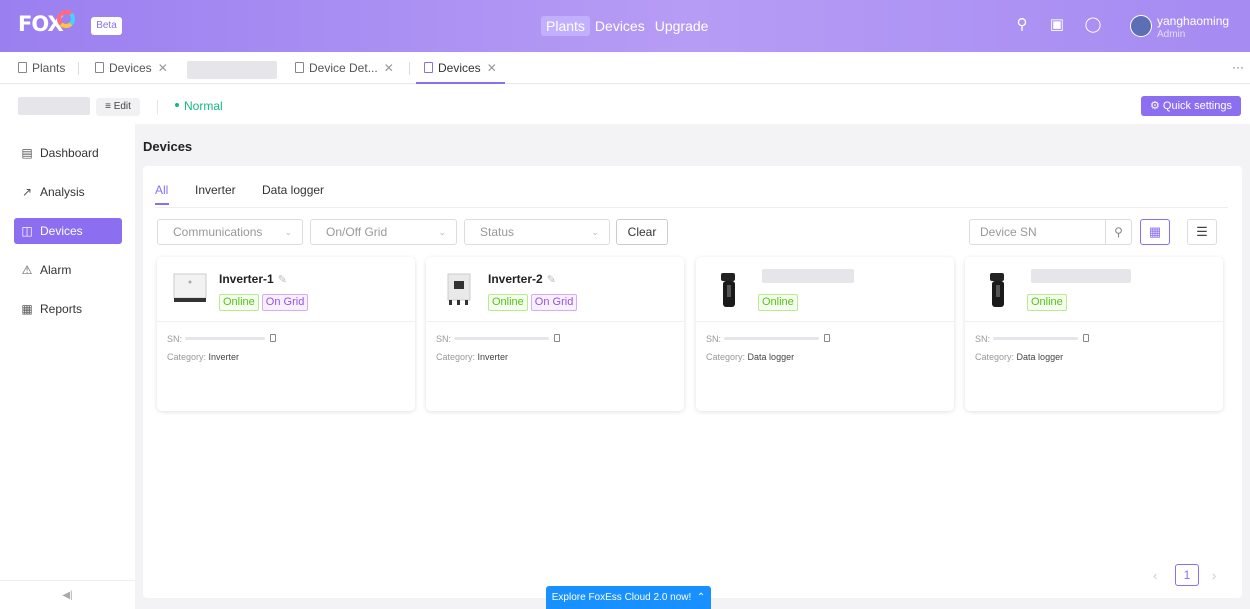 The image size is (1250, 609). I want to click on tab-plant-redacted, so click(232, 69).